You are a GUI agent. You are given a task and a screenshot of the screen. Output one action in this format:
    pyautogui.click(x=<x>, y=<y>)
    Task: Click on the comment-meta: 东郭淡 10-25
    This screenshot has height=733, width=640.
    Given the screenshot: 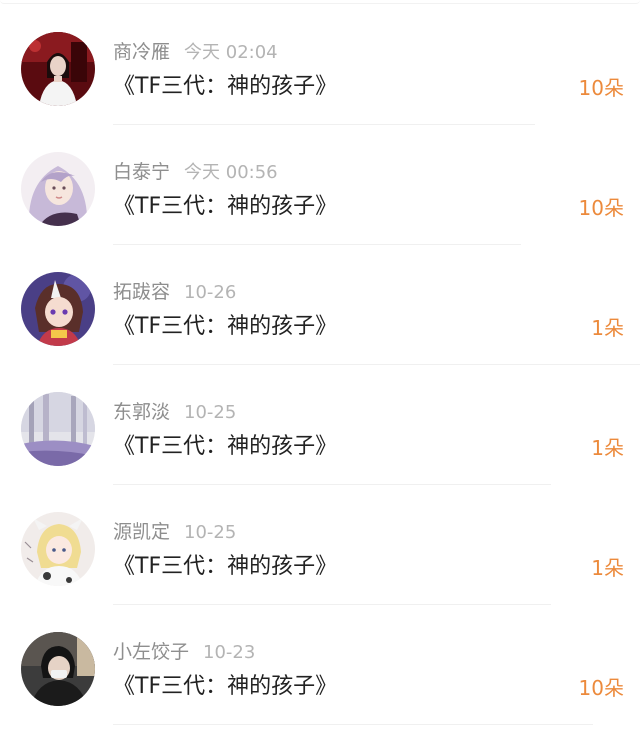 What is the action you would take?
    pyautogui.click(x=174, y=412)
    